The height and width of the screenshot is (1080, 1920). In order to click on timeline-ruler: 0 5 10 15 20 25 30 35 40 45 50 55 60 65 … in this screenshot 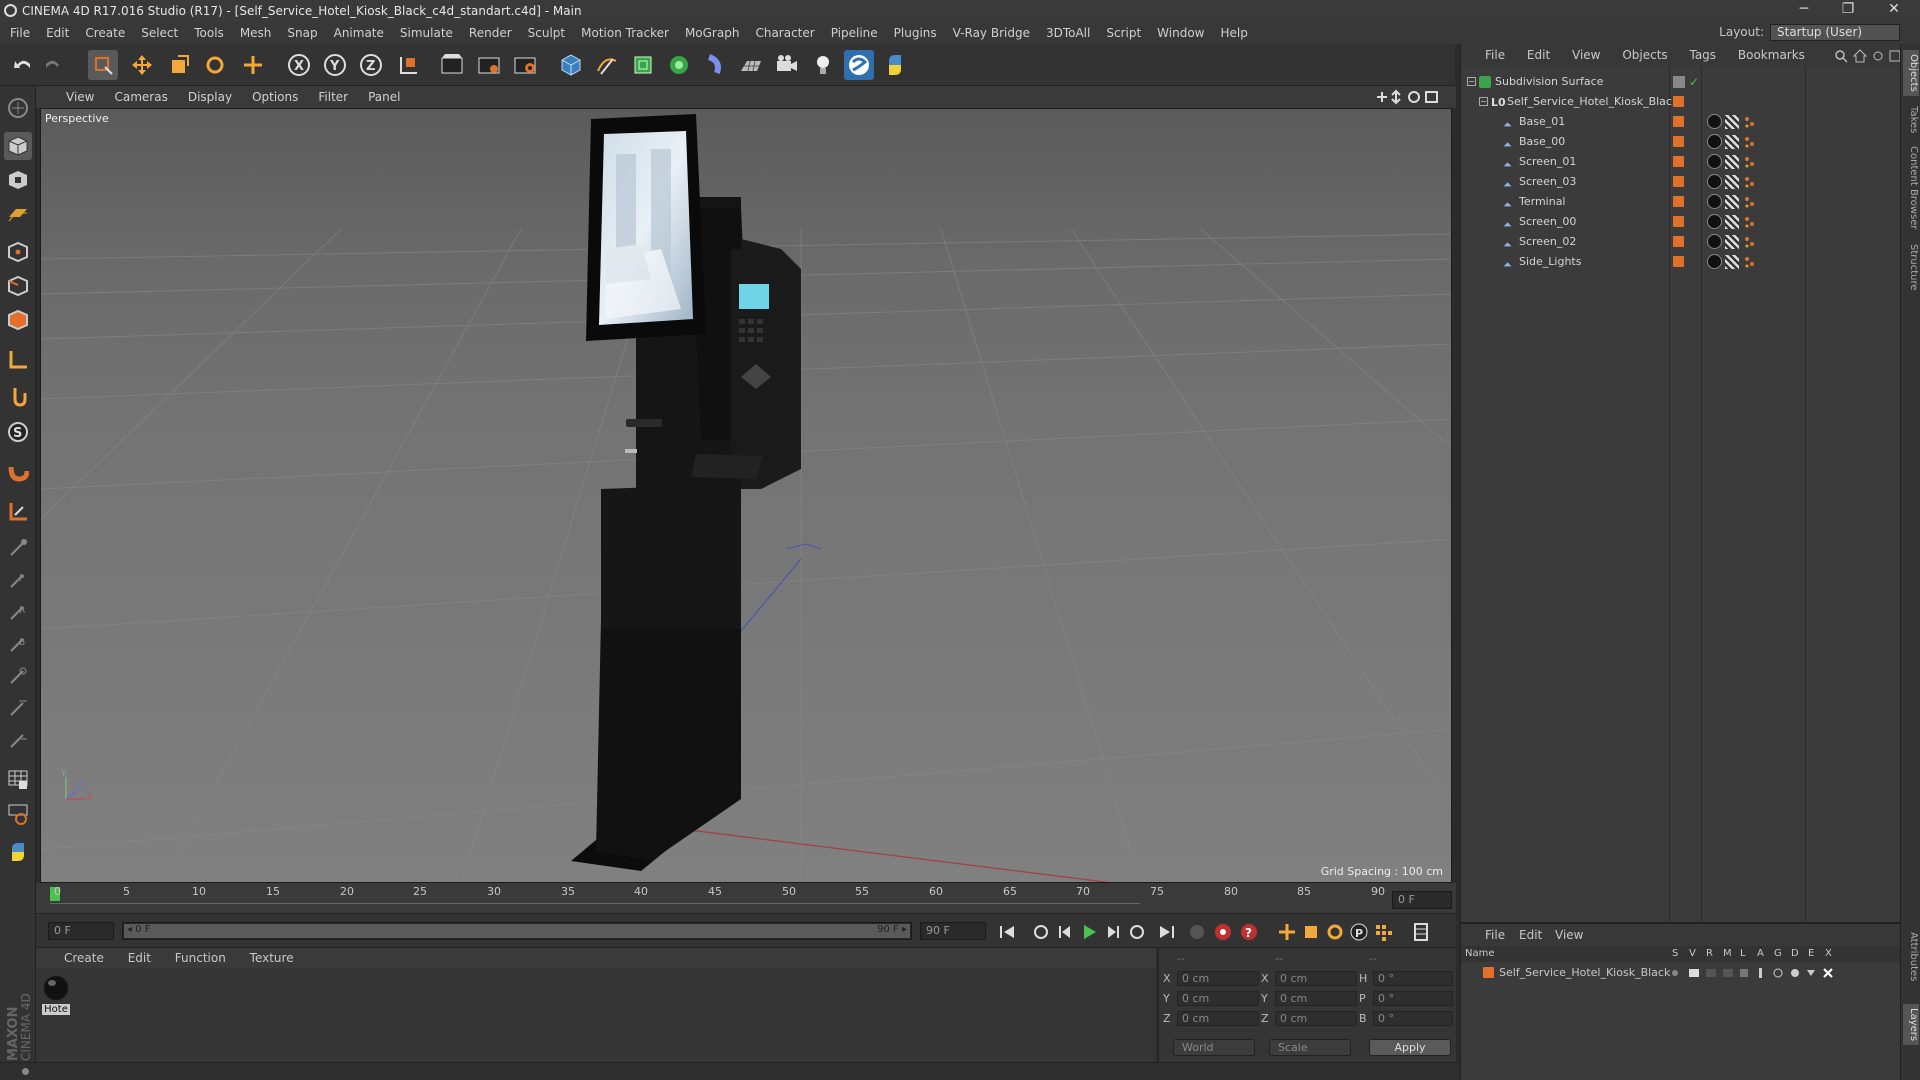, I will do `click(746, 898)`.